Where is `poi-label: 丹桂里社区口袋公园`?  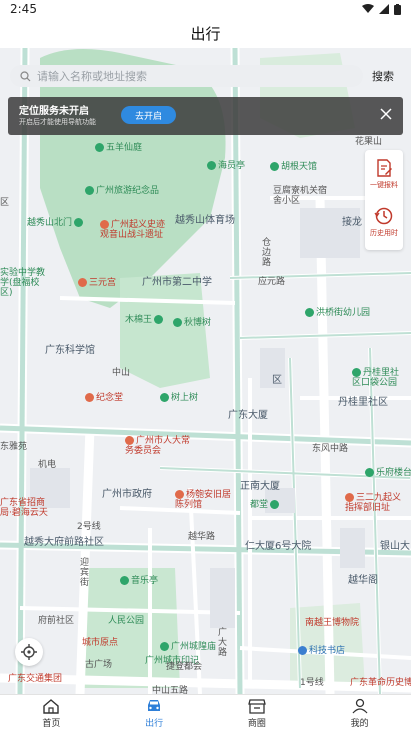 poi-label: 丹桂里社区口袋公园 is located at coordinates (379, 378).